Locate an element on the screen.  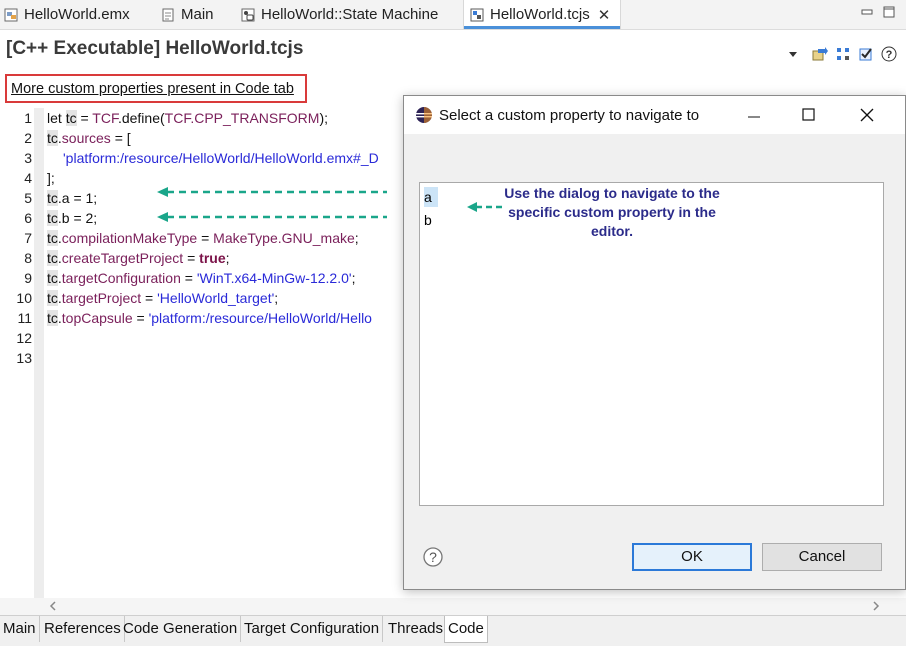
tab-main: Main is located at coordinates (187, 14).